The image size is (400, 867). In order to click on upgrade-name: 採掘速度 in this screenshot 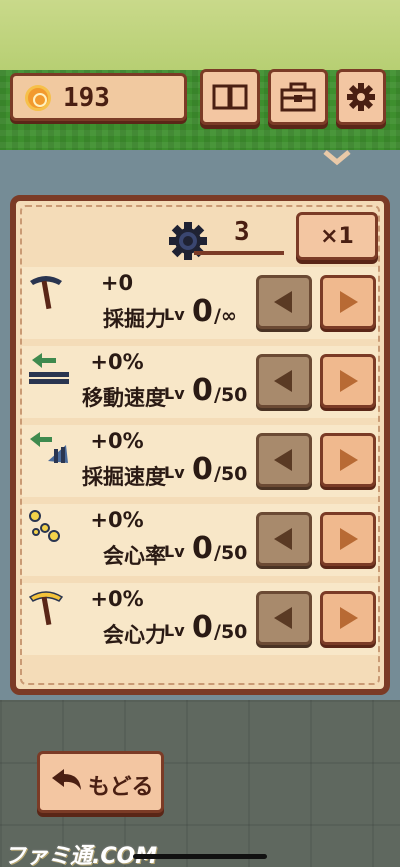, I will do `click(124, 477)`.